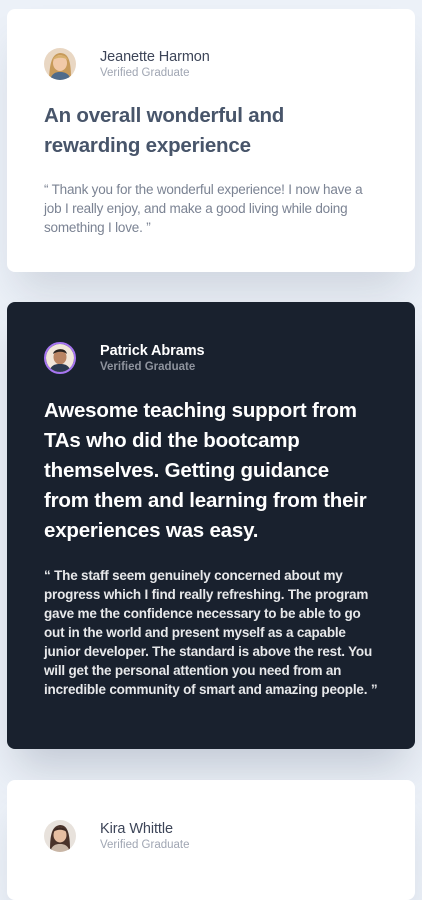 The width and height of the screenshot is (422, 900). What do you see at coordinates (211, 358) in the screenshot?
I see `testimonial-header: Patrick Abrams Verified Graduate` at bounding box center [211, 358].